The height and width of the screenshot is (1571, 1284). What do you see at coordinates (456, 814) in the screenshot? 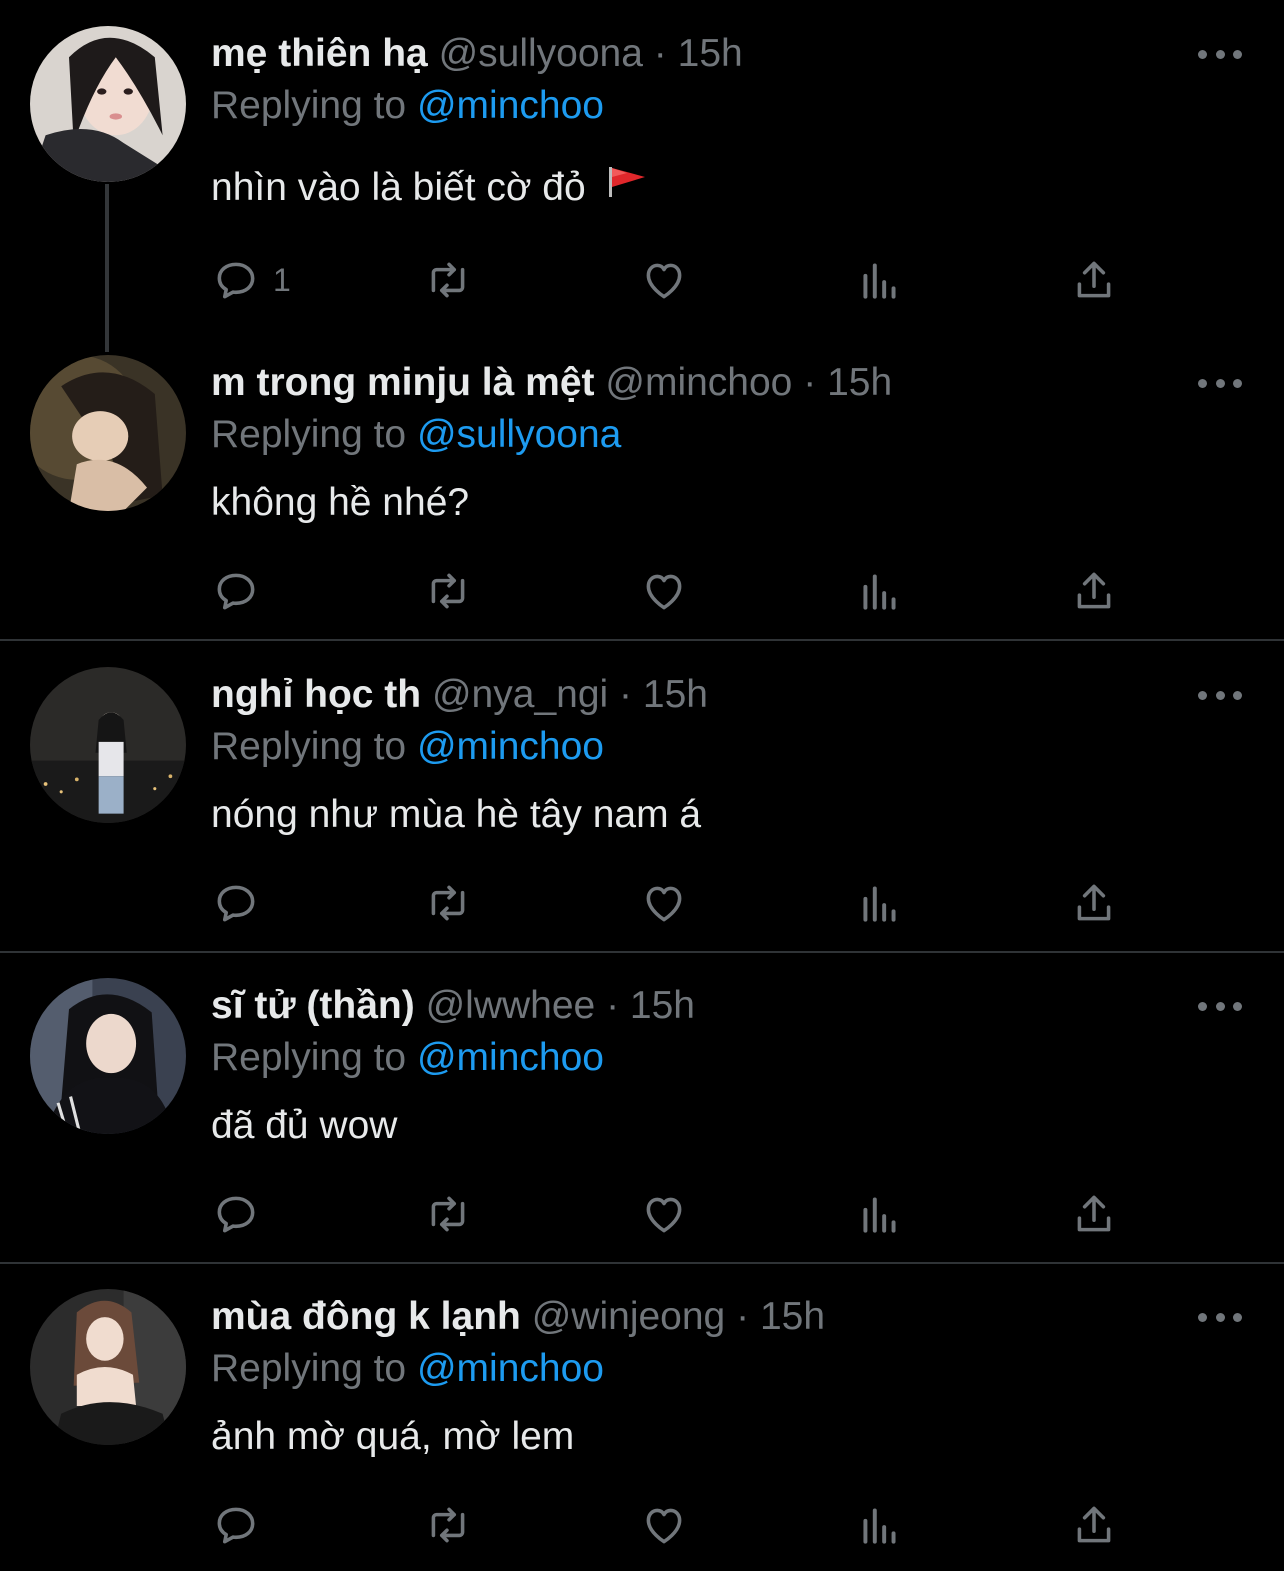
I see `tweet-text: nóng như mùa hè tây nam á` at bounding box center [456, 814].